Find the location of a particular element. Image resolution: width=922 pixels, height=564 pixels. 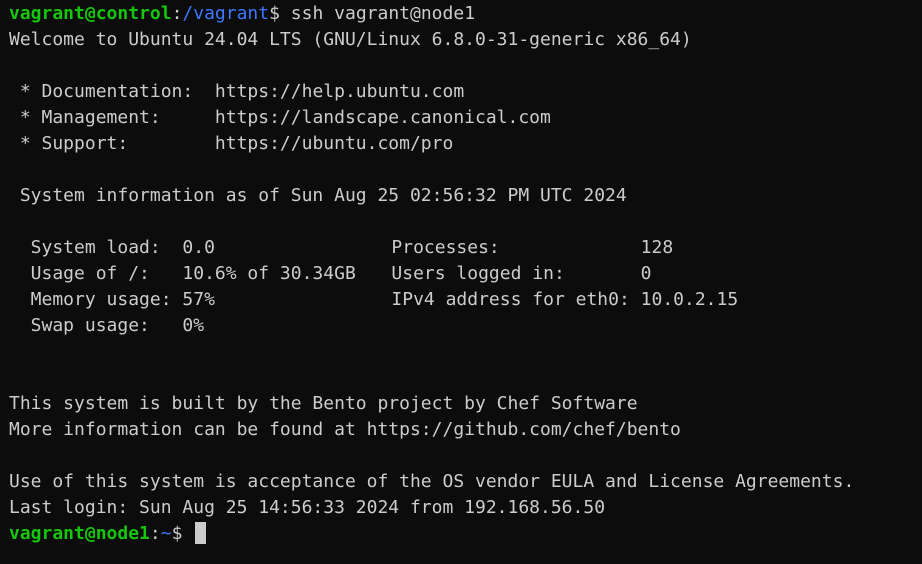

support-url: https://ubuntu.com/pro is located at coordinates (334, 143).